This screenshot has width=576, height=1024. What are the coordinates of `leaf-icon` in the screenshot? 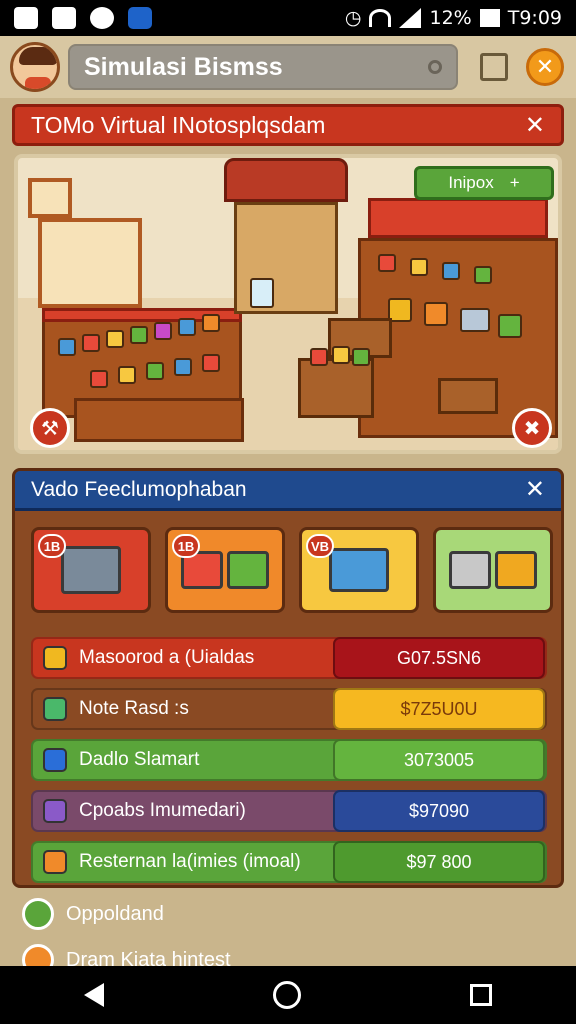 It's located at (38, 914).